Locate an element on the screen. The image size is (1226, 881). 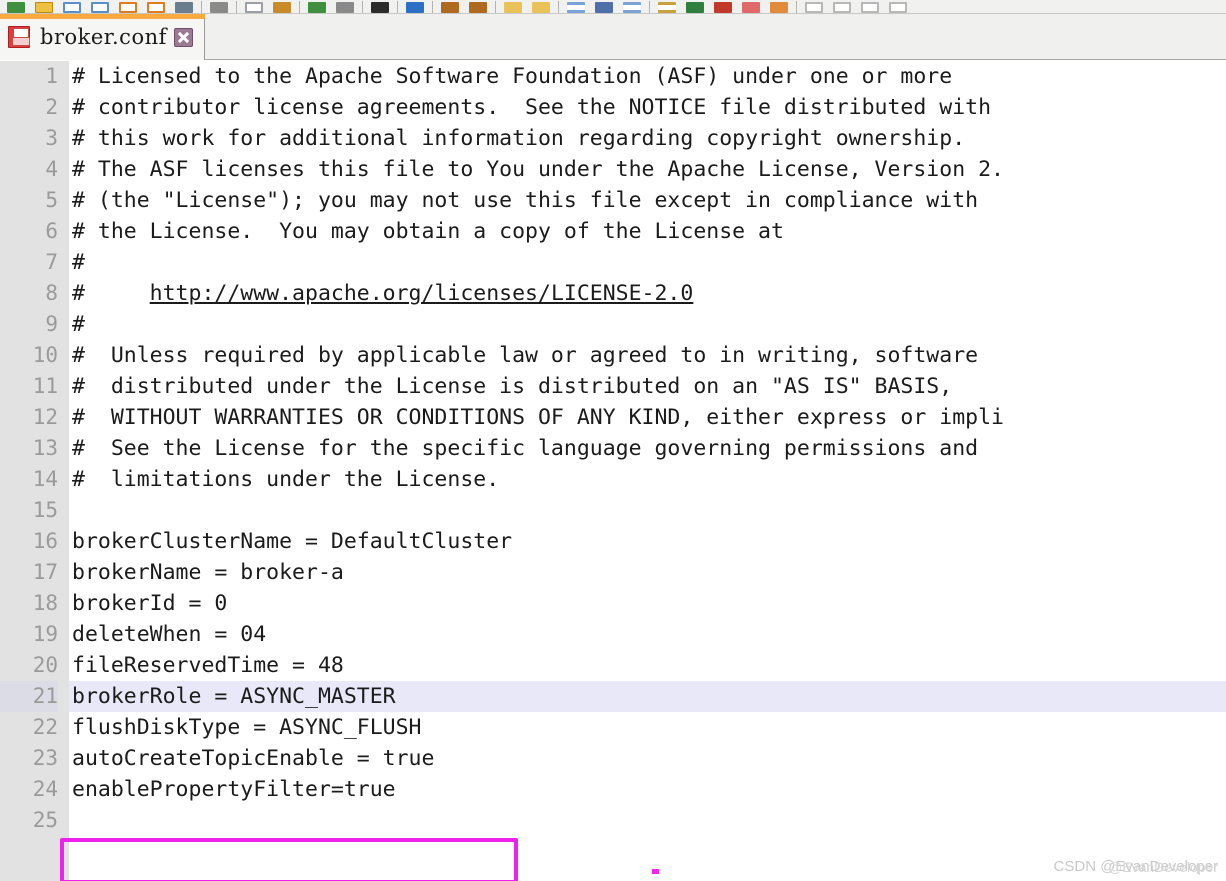
code-line: 9 # is located at coordinates (613, 324).